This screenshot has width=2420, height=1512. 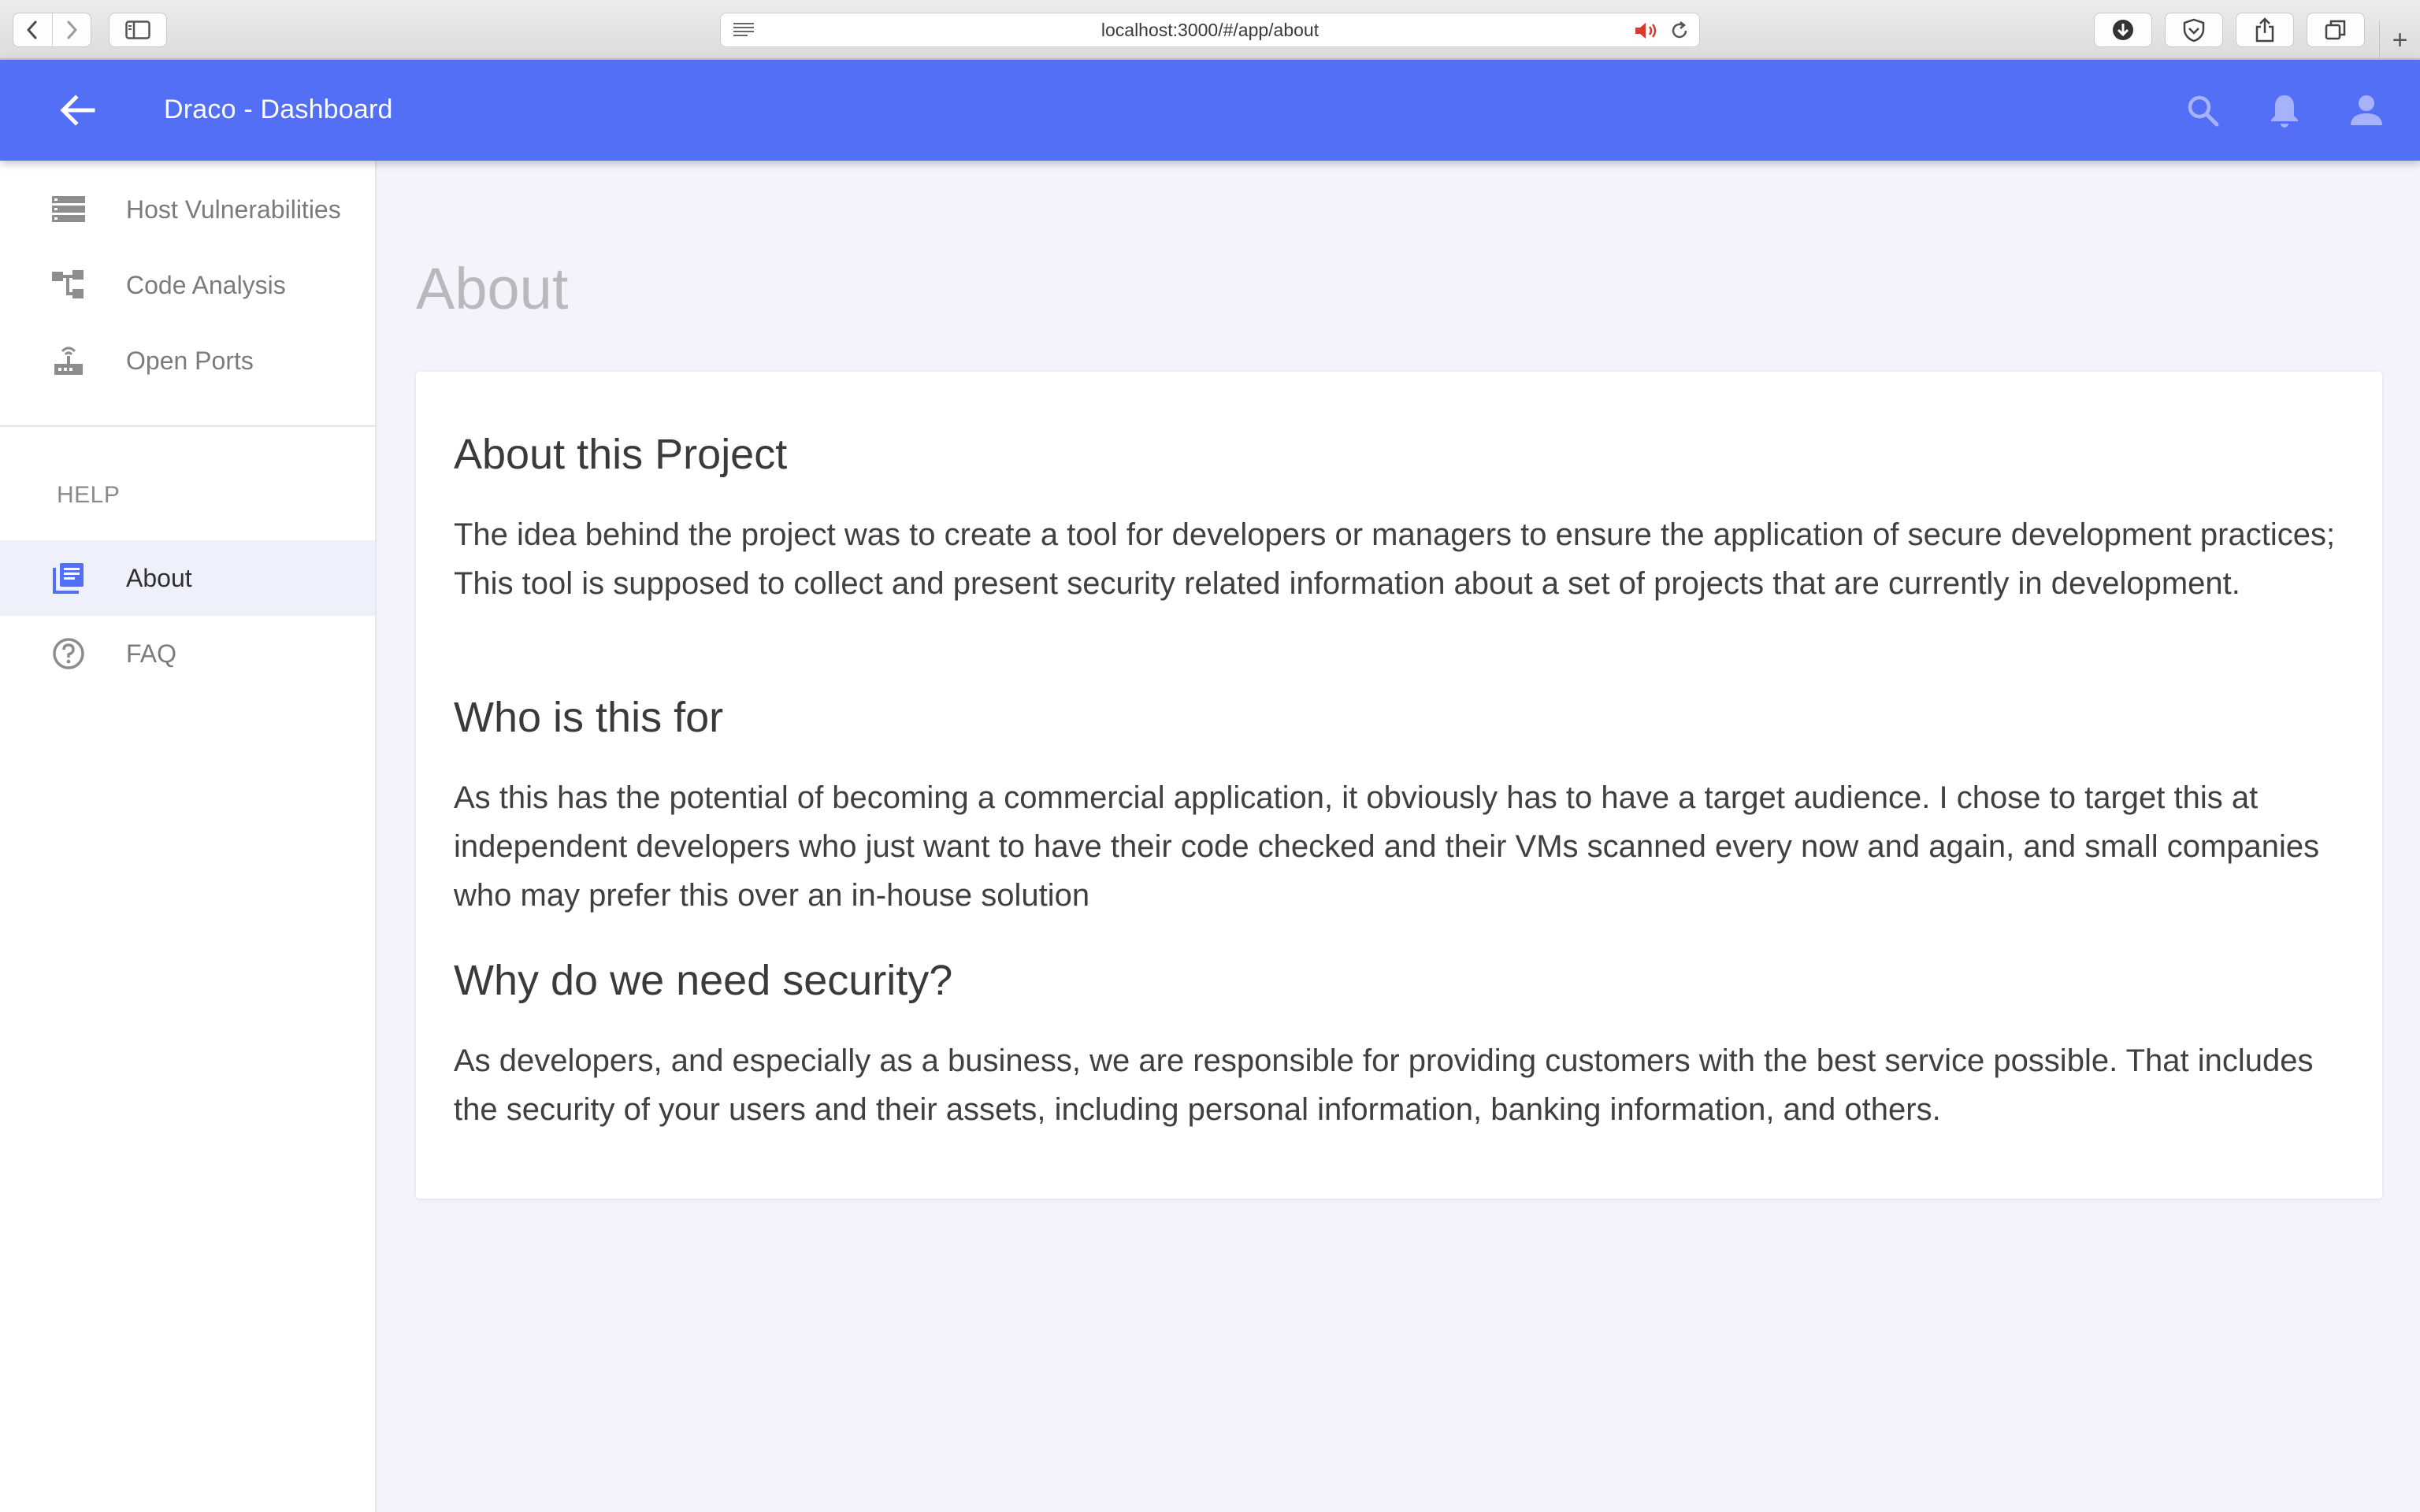 What do you see at coordinates (1647, 33) in the screenshot?
I see `audio-playing-icon` at bounding box center [1647, 33].